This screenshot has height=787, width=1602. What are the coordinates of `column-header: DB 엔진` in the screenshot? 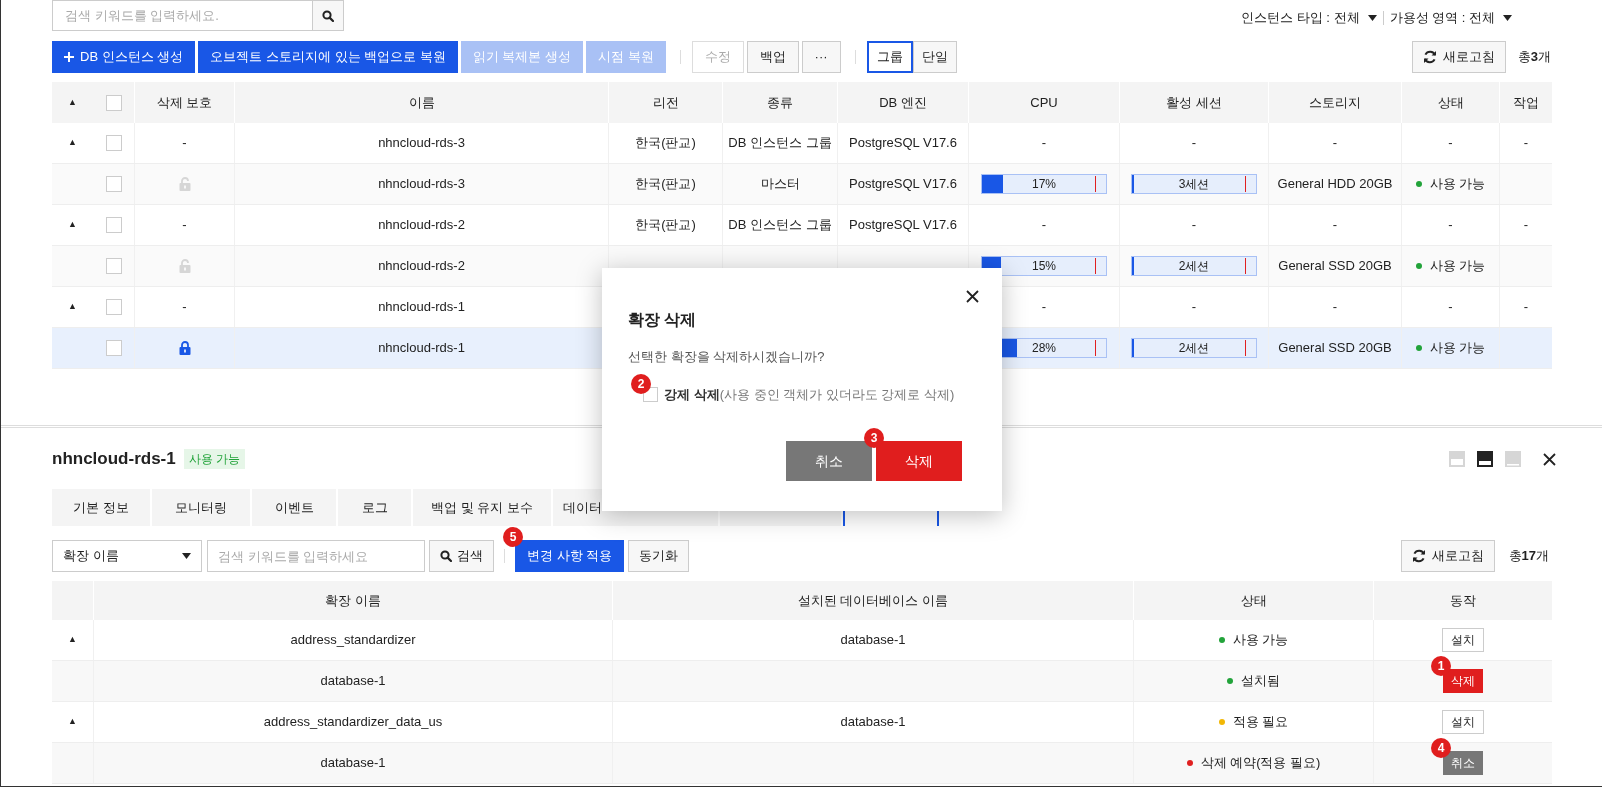 It's located at (903, 102).